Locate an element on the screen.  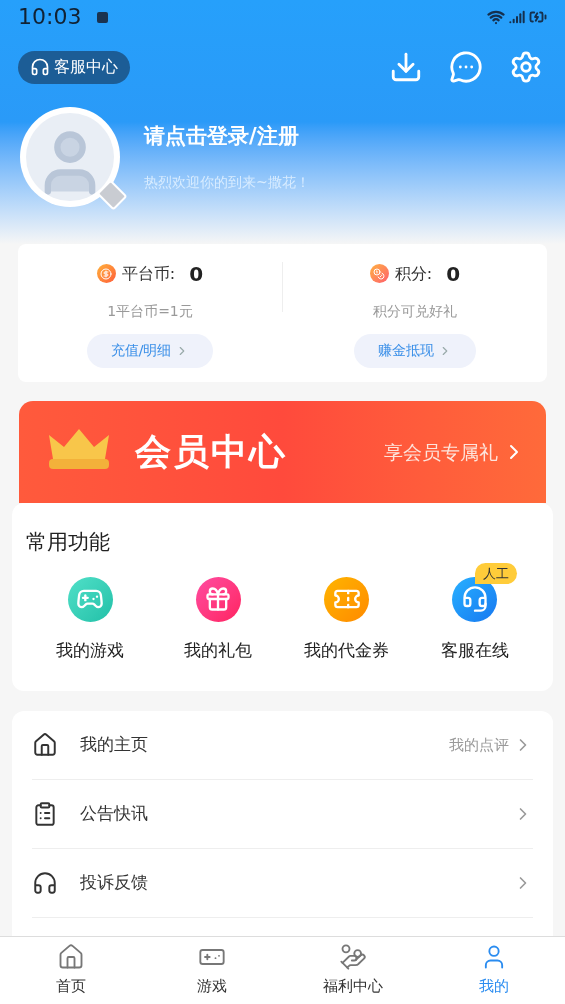
wifi-icon is located at coordinates (496, 17).